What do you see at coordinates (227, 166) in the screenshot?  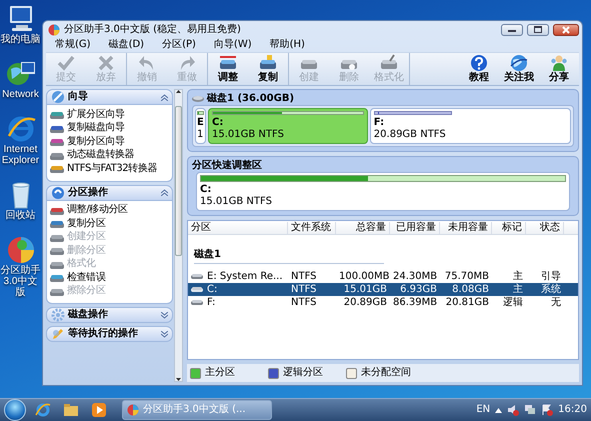 I see `section-title: 分区快速调整区` at bounding box center [227, 166].